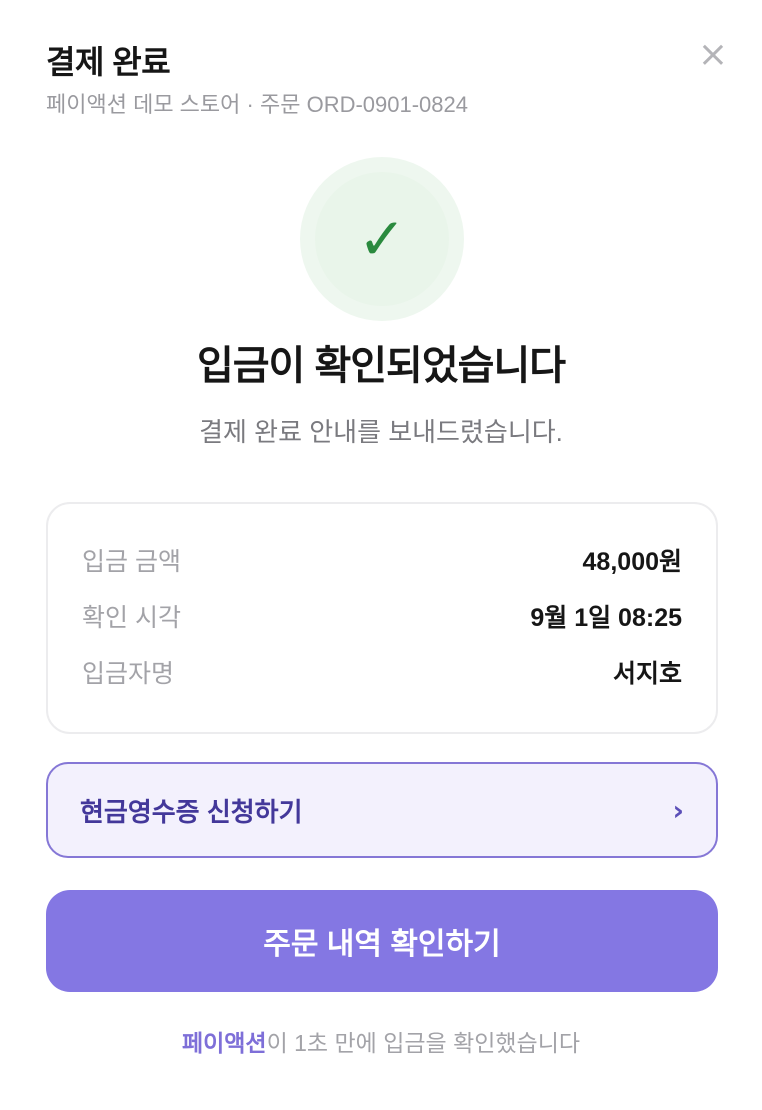  I want to click on info-label: 확인 시각, so click(131, 618).